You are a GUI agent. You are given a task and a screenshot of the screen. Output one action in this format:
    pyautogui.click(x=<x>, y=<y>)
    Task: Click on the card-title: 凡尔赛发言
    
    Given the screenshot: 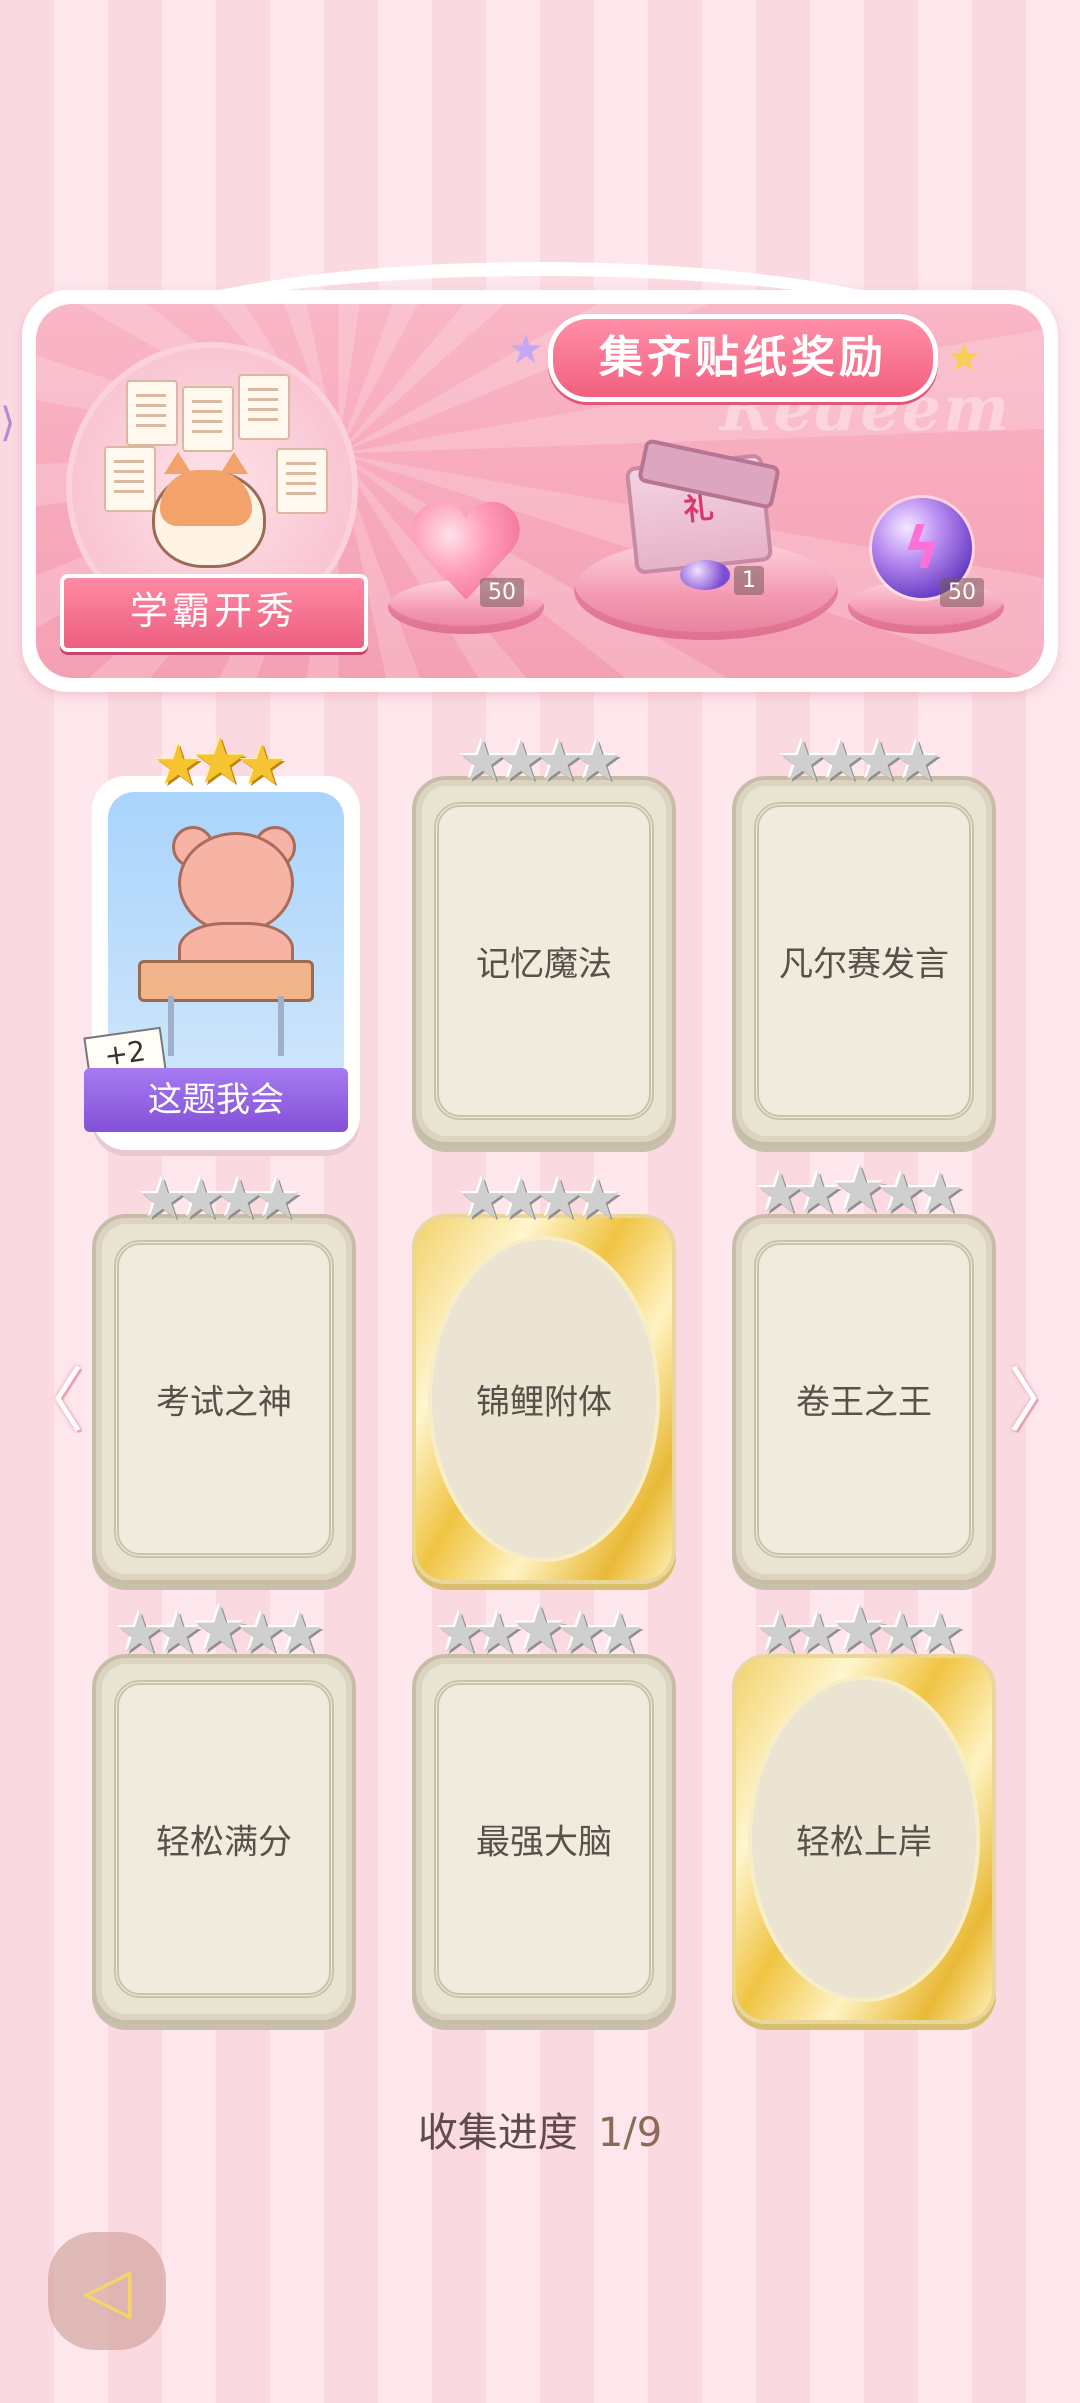 What is the action you would take?
    pyautogui.click(x=864, y=964)
    